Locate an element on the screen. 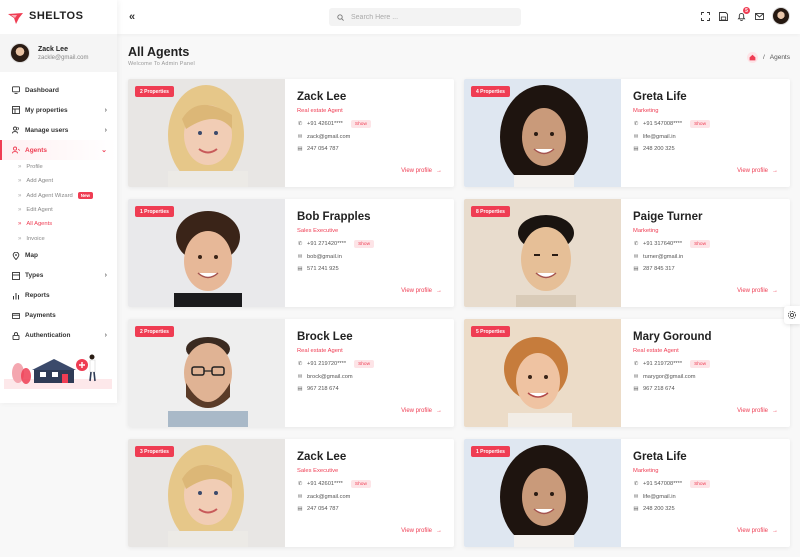  header-actions: 5 is located at coordinates (745, 16).